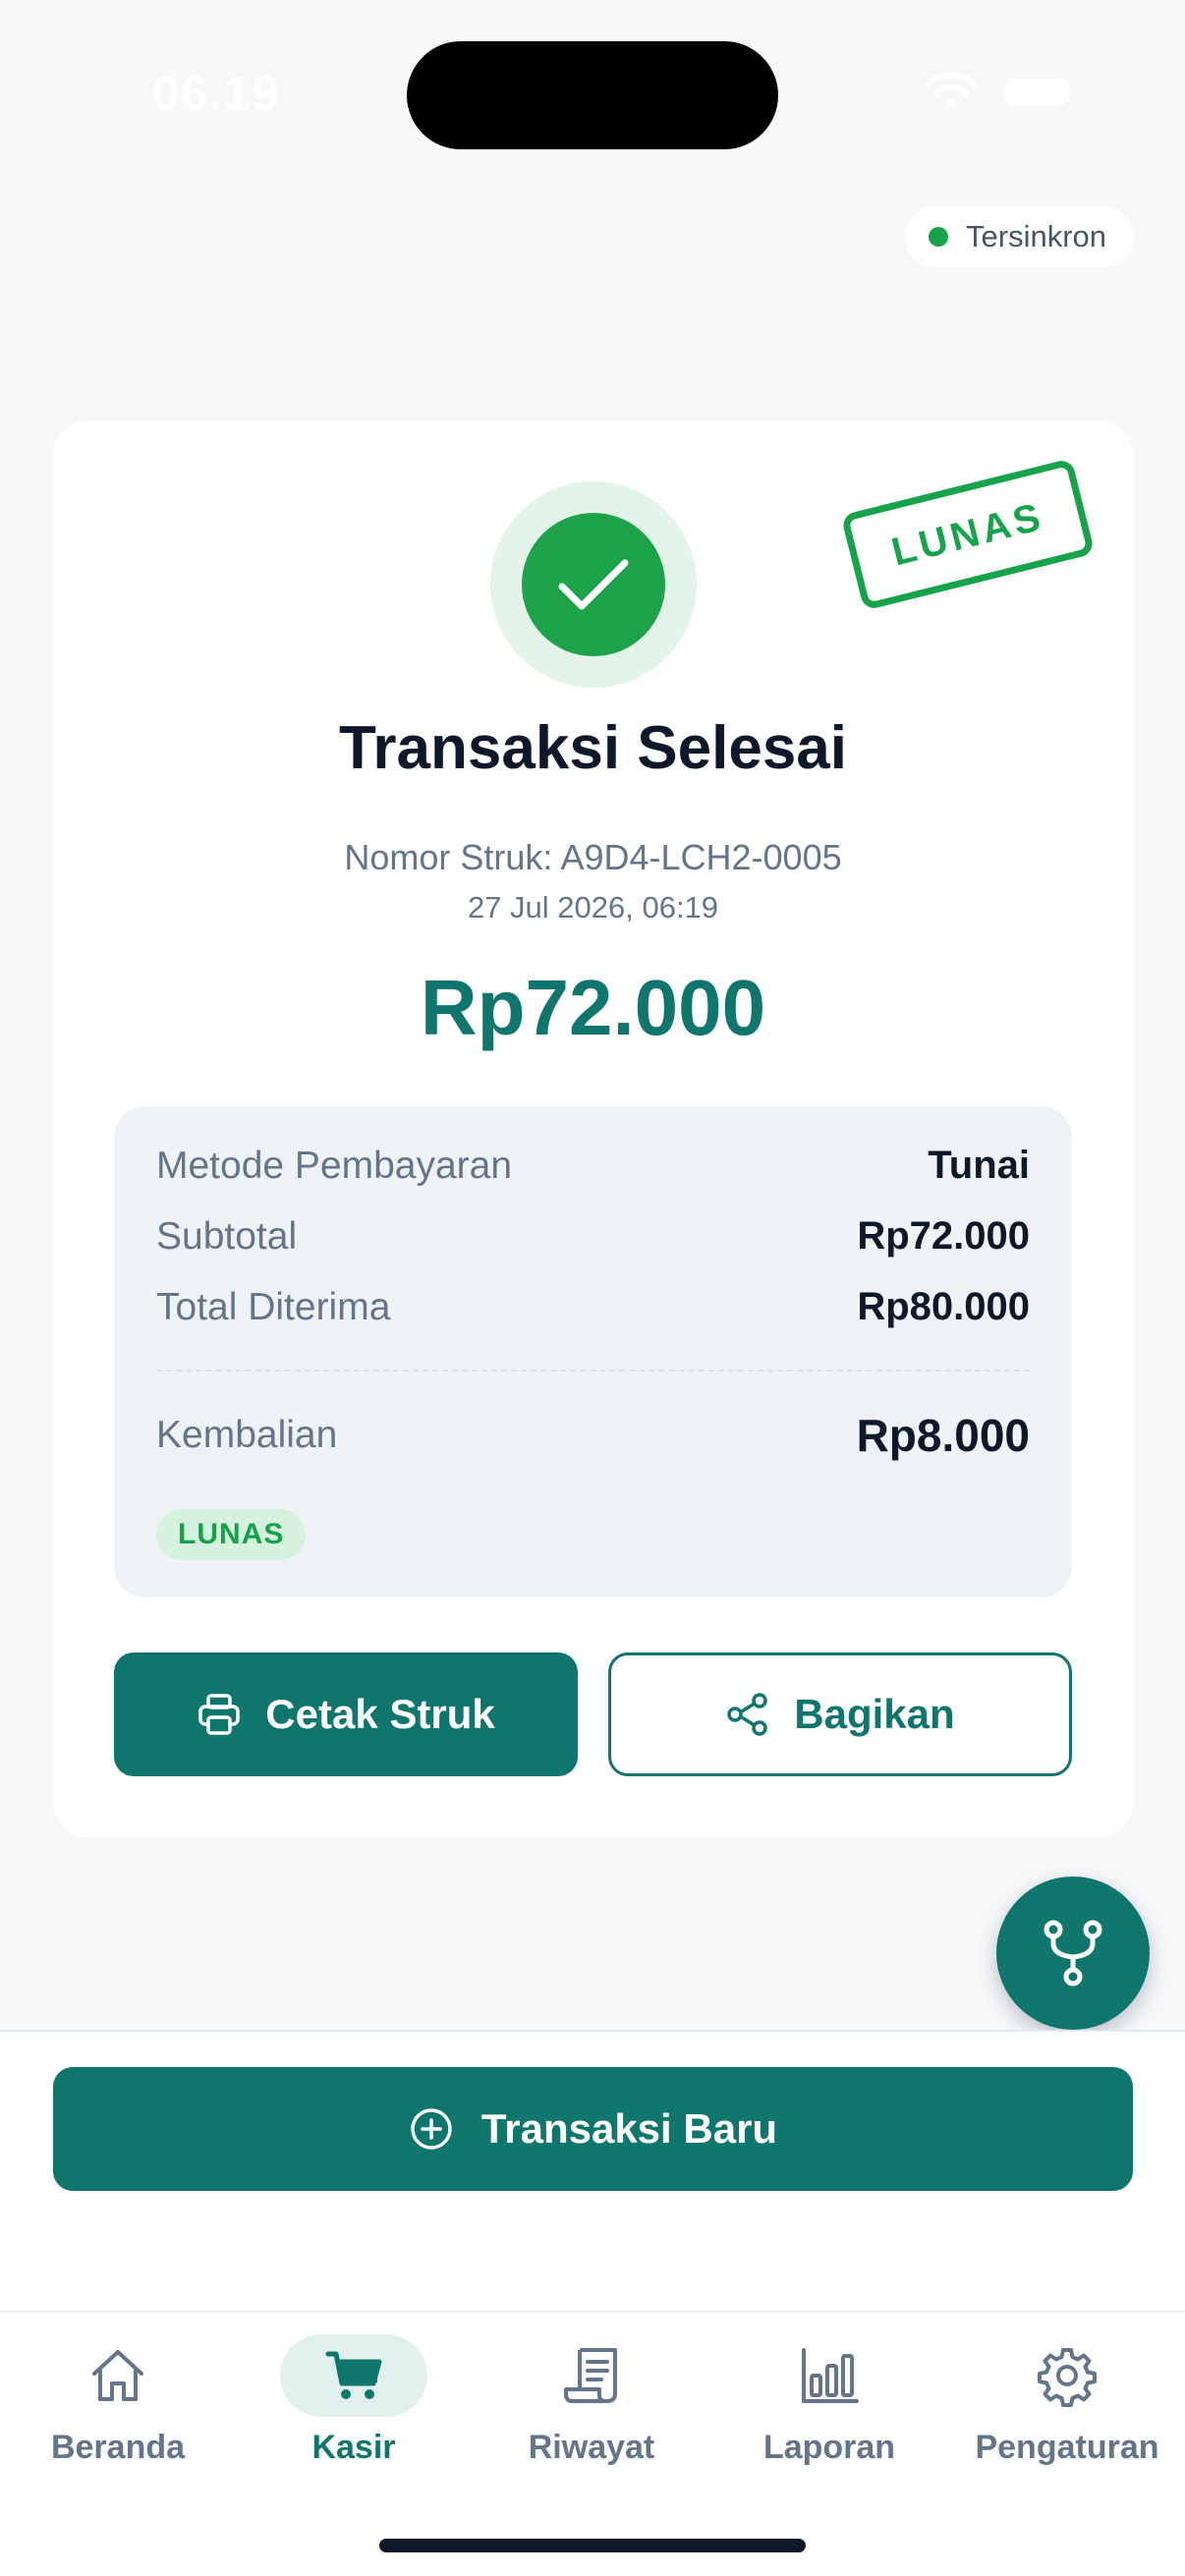 The image size is (1185, 2576). I want to click on success-check-icon, so click(594, 584).